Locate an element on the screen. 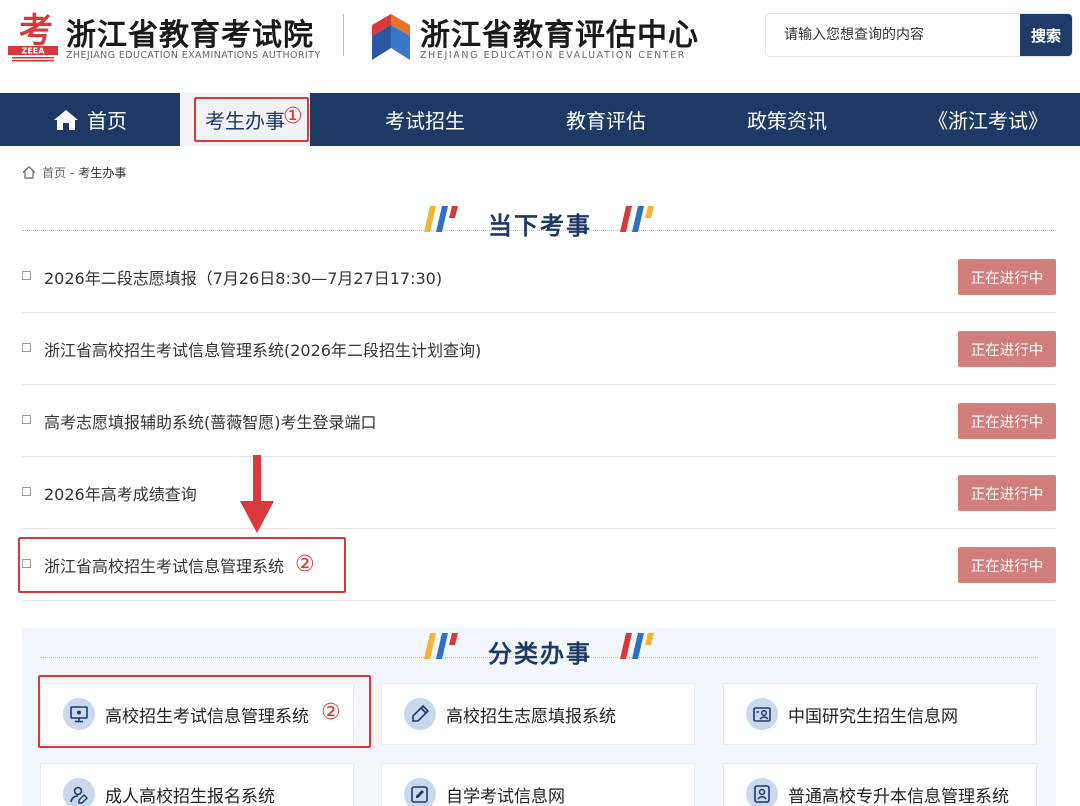  category-card-label: 高校招生考试信息管理系统 is located at coordinates (207, 716).